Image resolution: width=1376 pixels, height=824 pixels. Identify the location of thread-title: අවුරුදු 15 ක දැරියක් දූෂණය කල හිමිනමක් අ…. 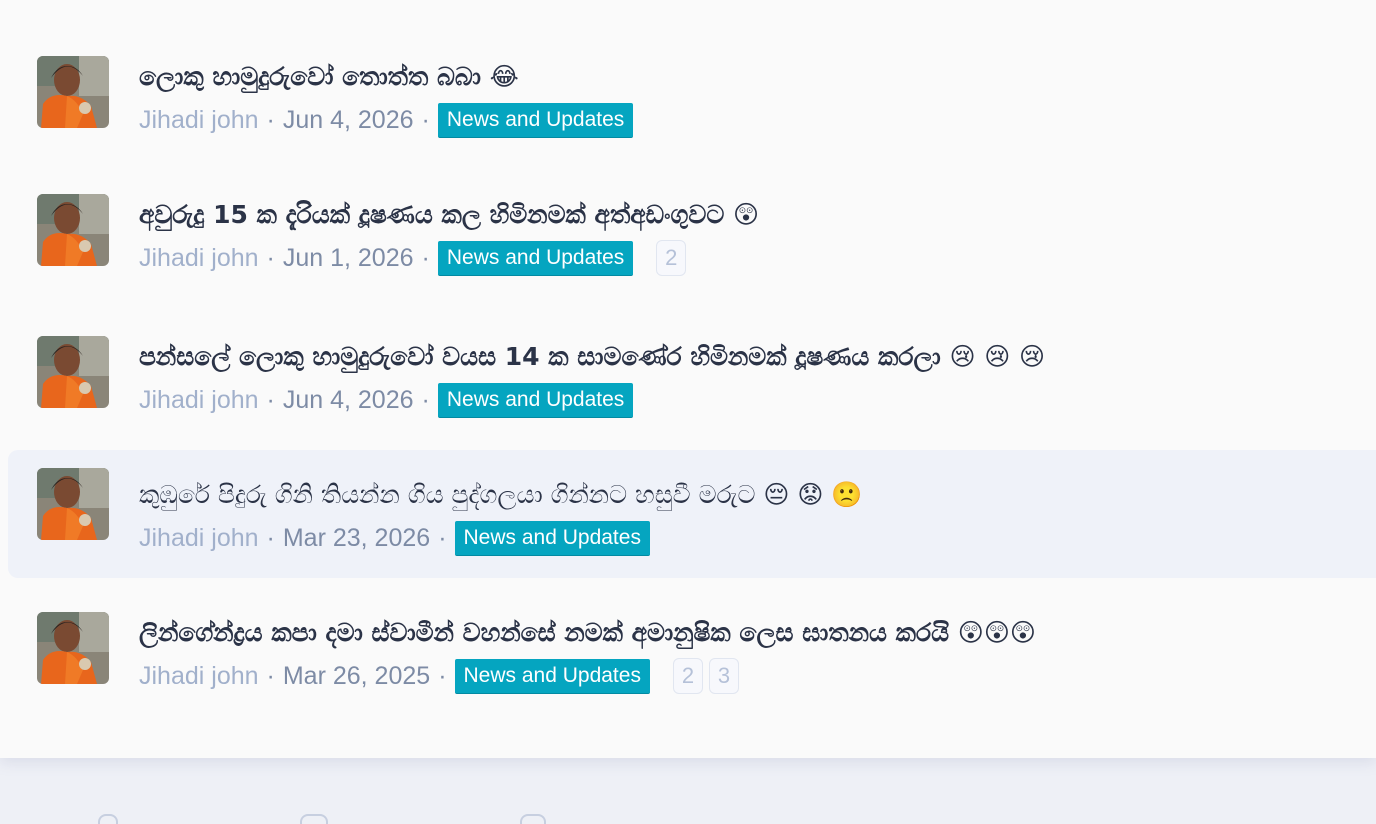
(449, 215).